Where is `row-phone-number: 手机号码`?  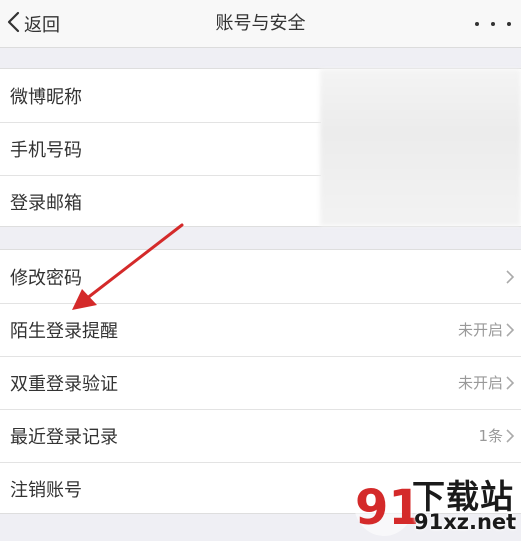 row-phone-number: 手机号码 is located at coordinates (260, 148).